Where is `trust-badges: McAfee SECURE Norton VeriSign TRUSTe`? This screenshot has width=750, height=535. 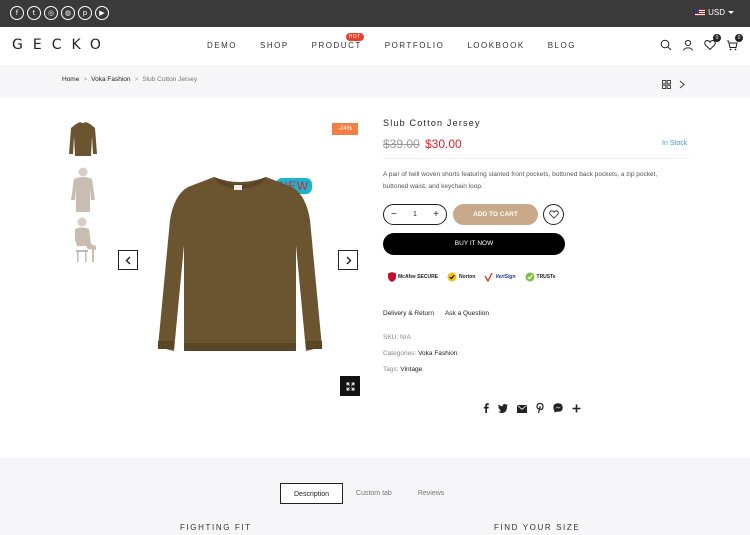 trust-badges: McAfee SECURE Norton VeriSign TRUSTe is located at coordinates (472, 276).